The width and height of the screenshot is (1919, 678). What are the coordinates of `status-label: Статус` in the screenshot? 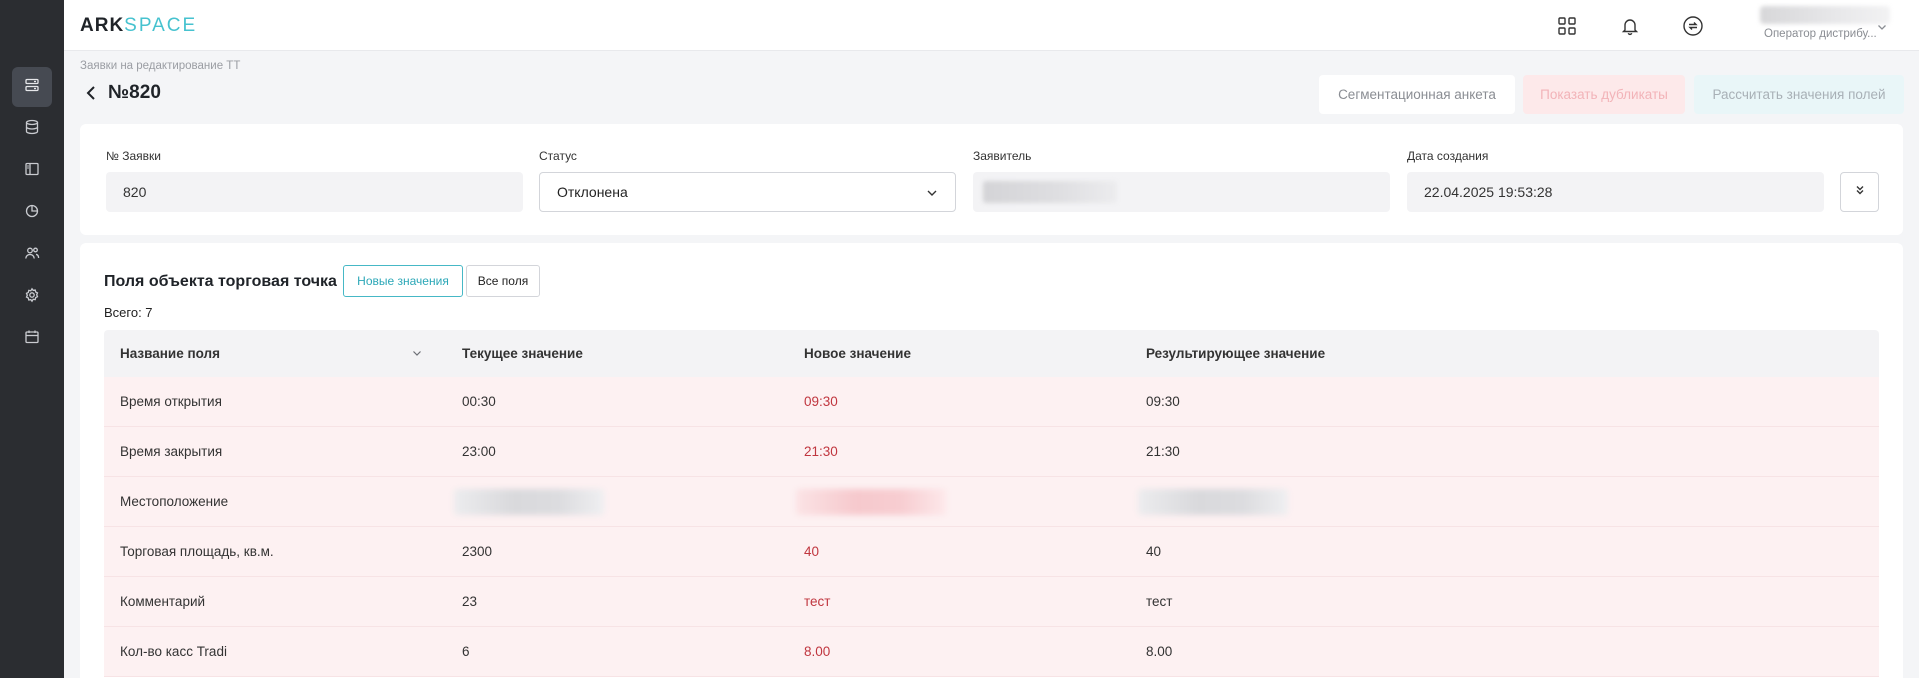 It's located at (558, 156).